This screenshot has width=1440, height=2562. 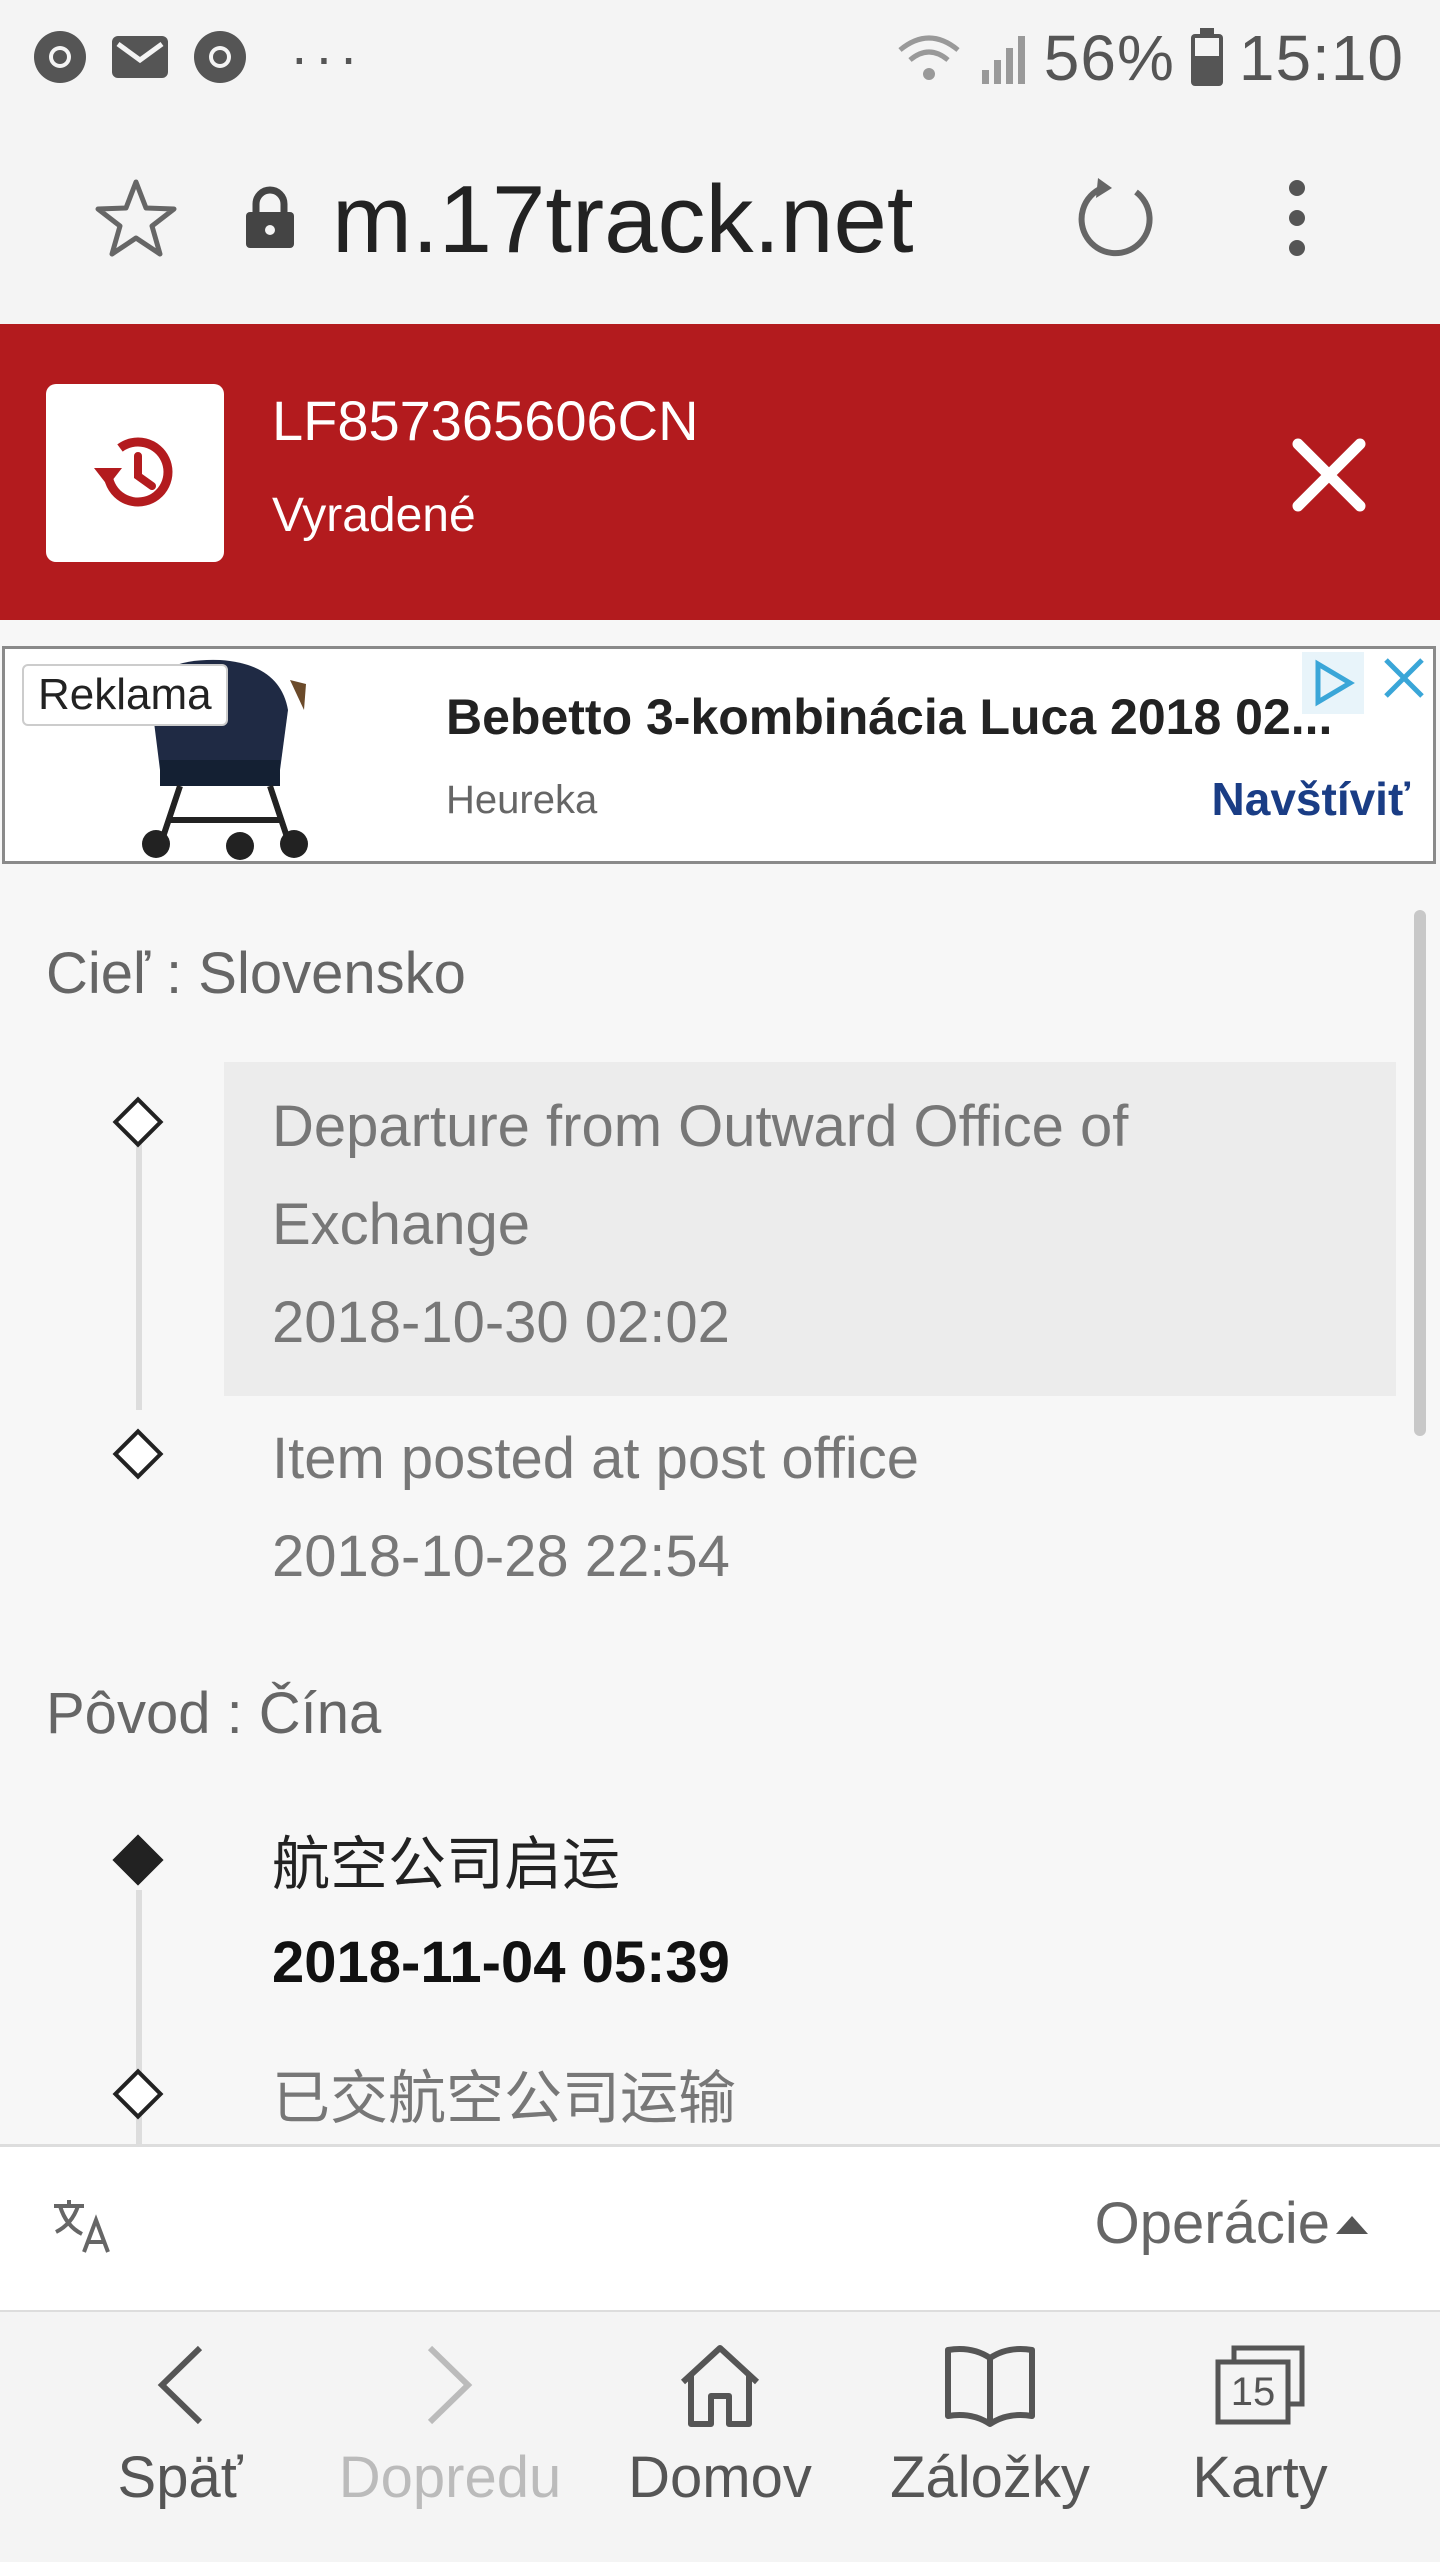 What do you see at coordinates (180, 2385) in the screenshot?
I see `back-icon` at bounding box center [180, 2385].